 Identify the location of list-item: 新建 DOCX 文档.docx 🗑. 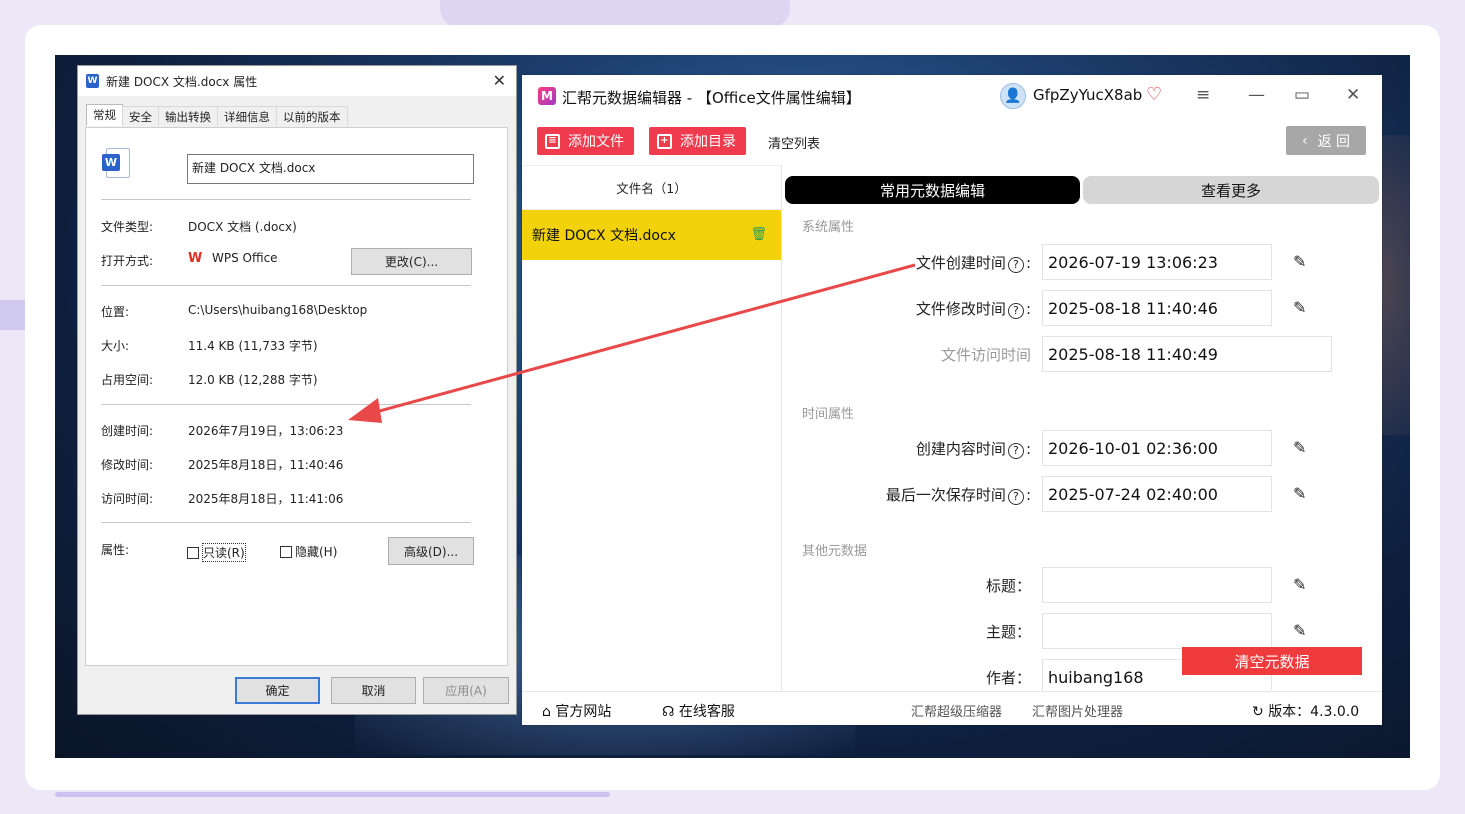
(651, 235).